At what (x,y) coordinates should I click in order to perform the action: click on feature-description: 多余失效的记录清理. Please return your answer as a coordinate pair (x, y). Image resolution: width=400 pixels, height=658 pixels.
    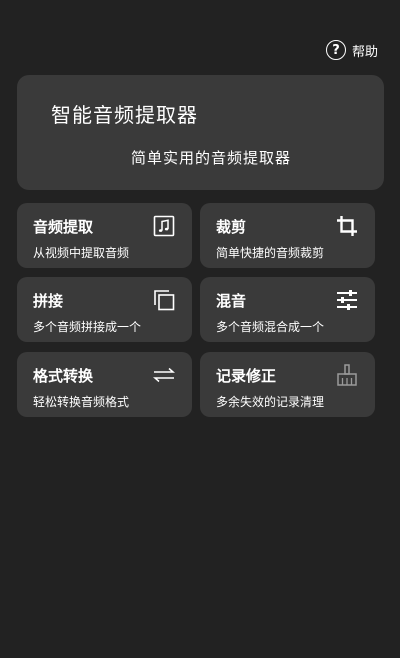
    Looking at the image, I should click on (270, 402).